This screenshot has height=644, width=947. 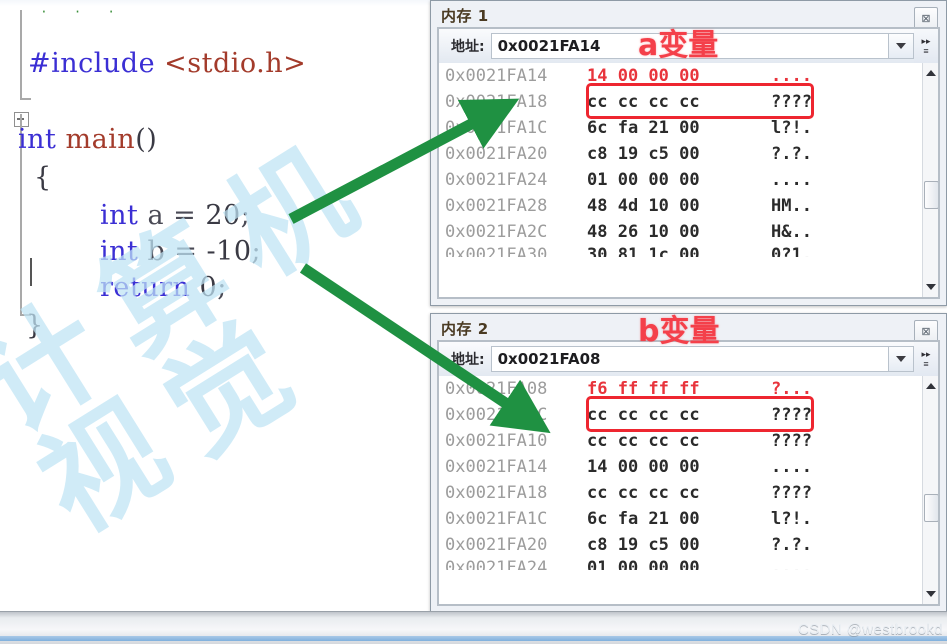 I want to click on code-line-decl-b: int b = -10;, so click(x=180, y=251).